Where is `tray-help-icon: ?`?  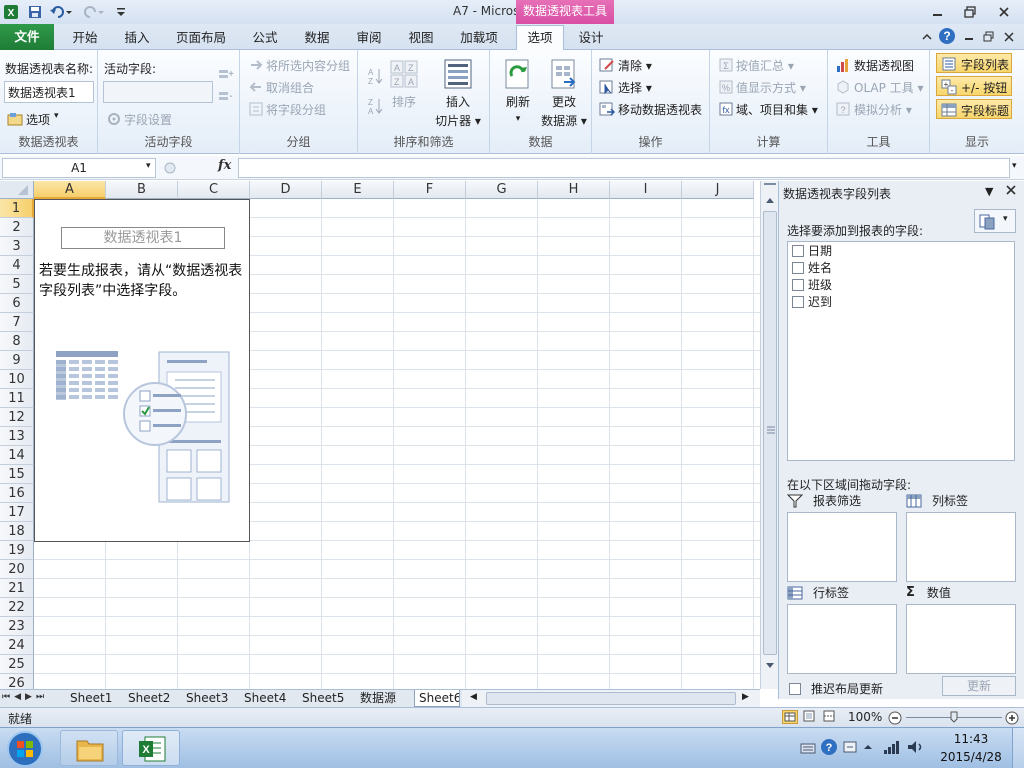 tray-help-icon: ? is located at coordinates (829, 747).